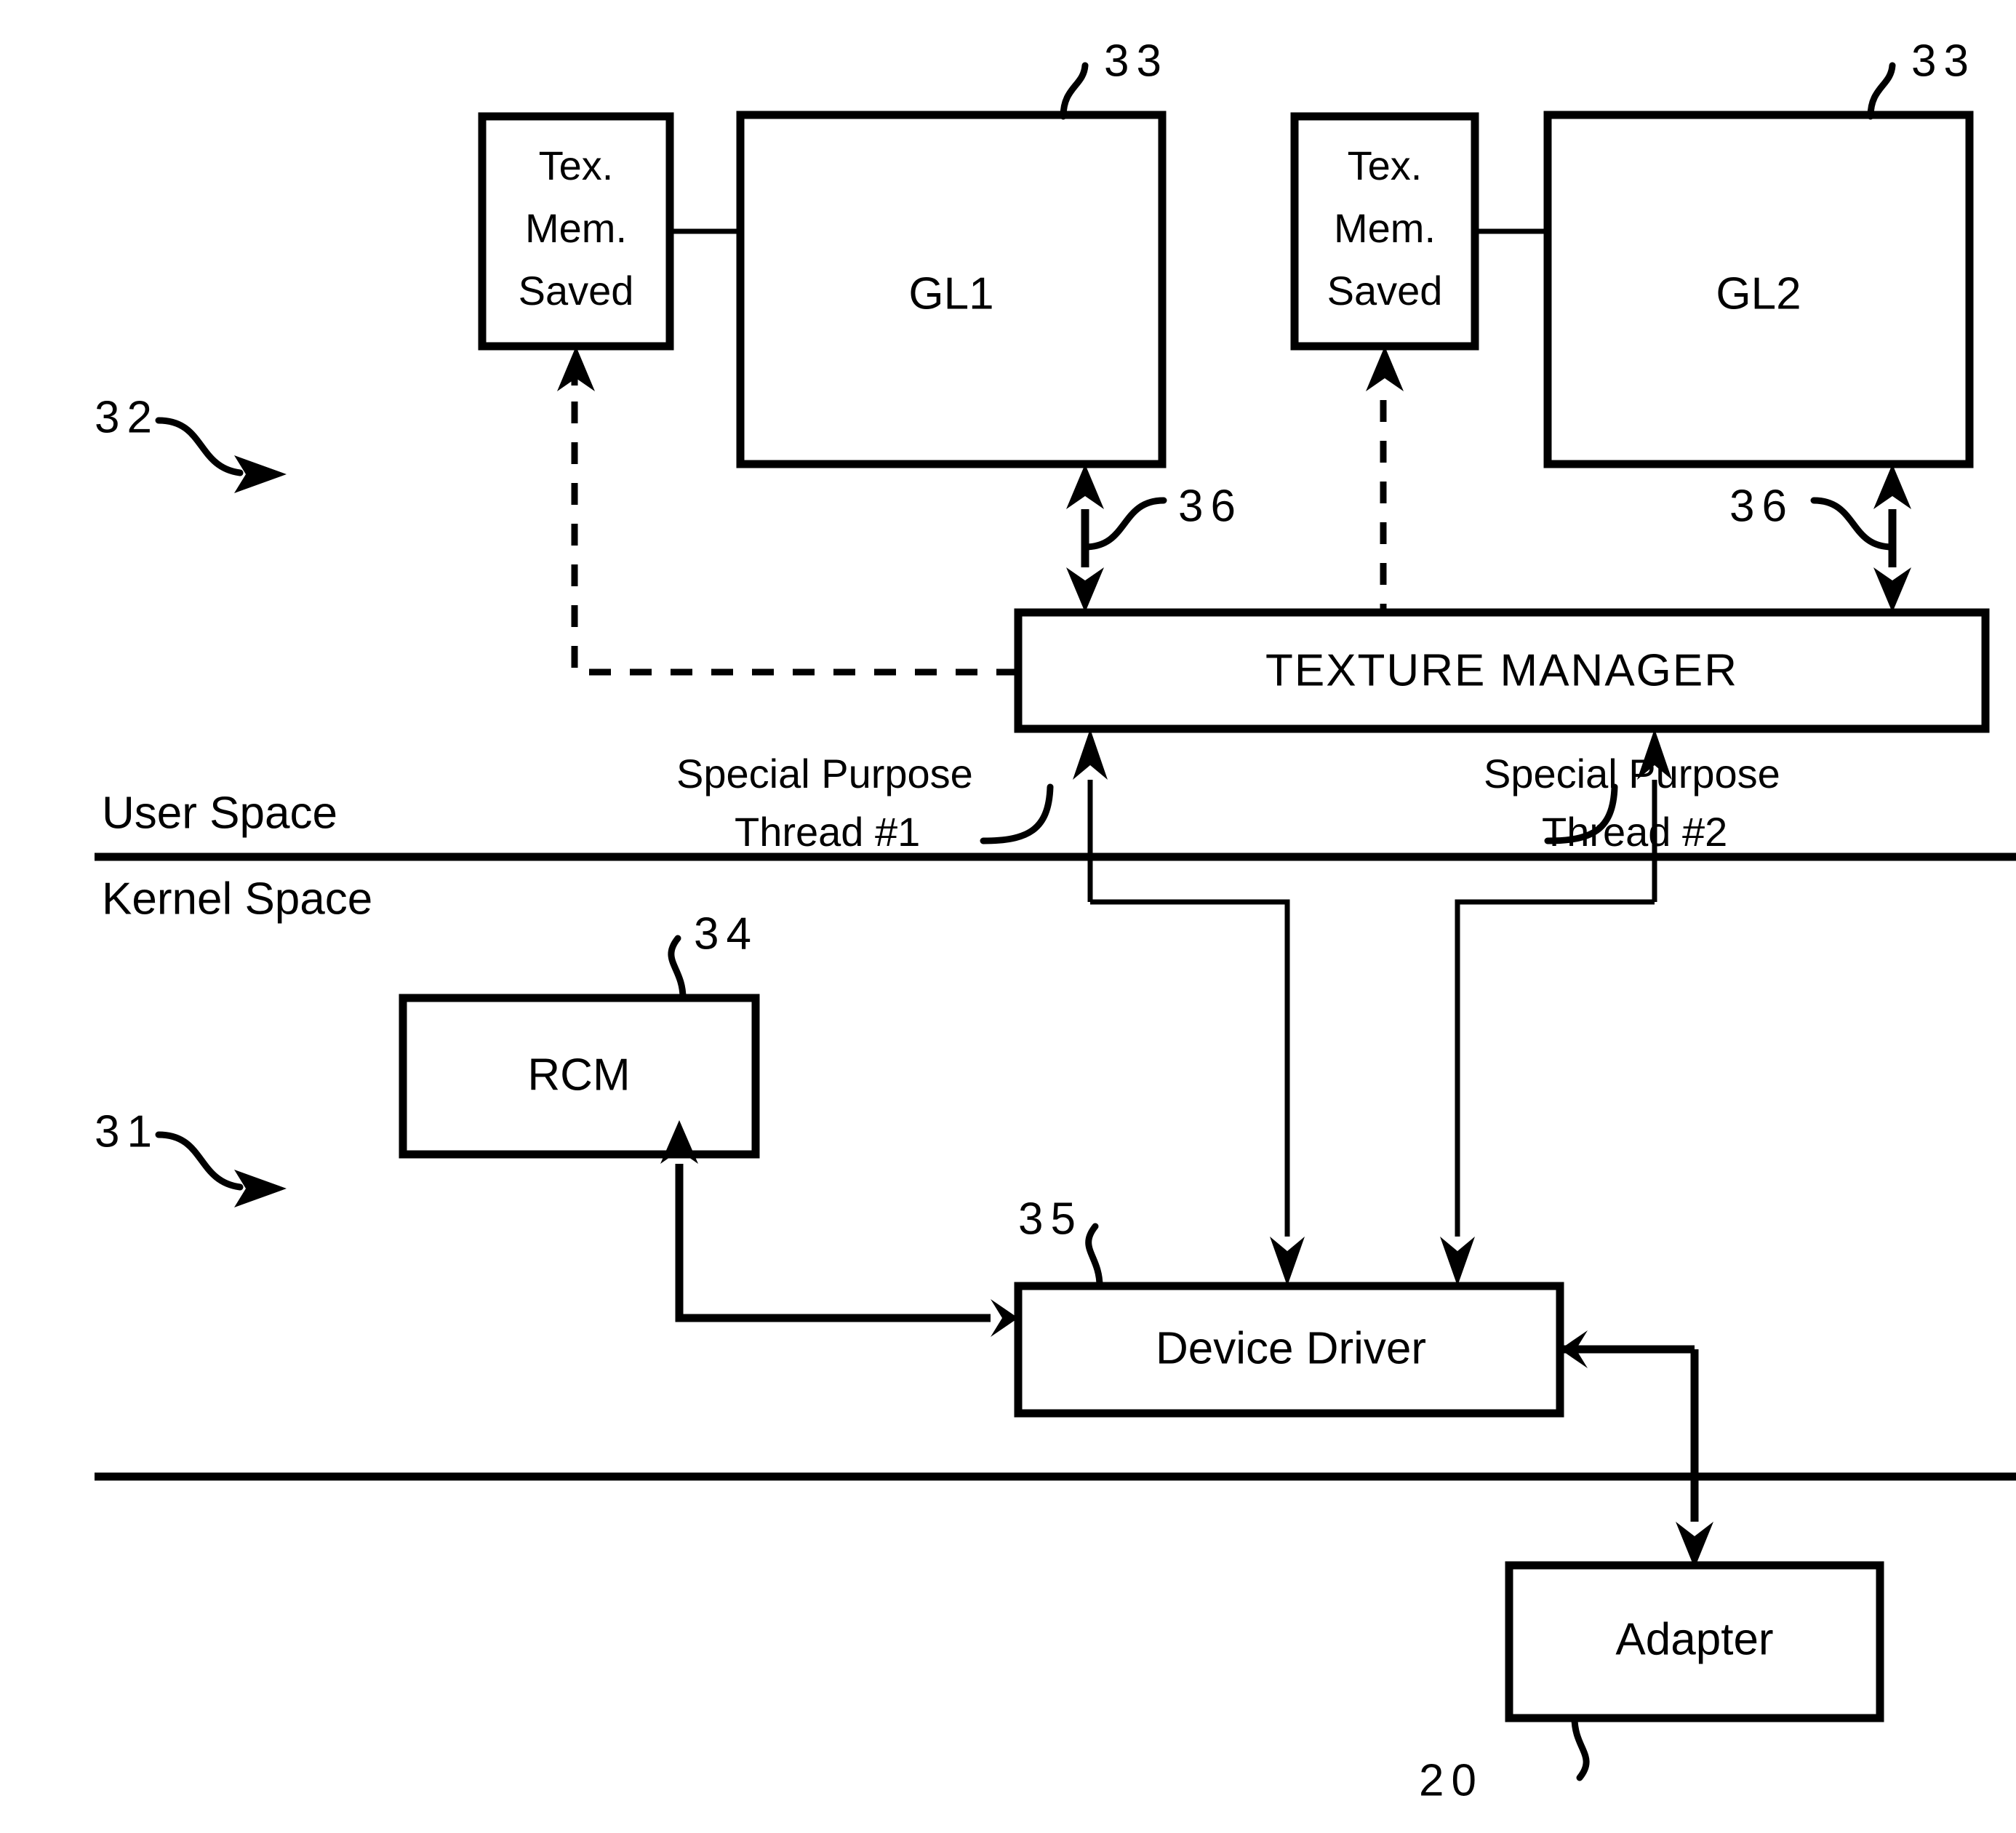 The height and width of the screenshot is (1833, 2016). I want to click on gl1-label: GL1, so click(950, 293).